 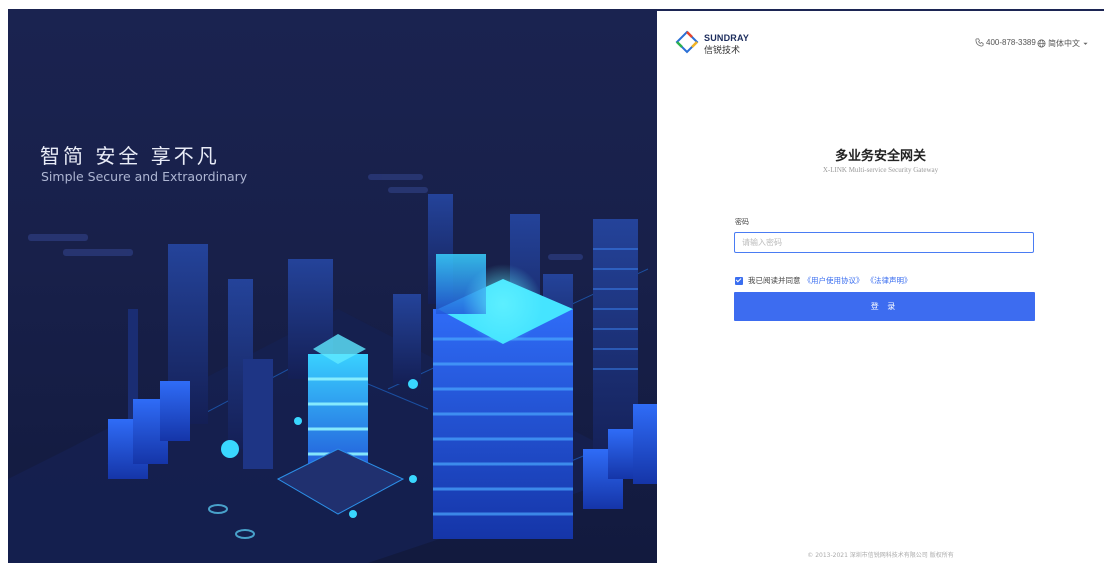 What do you see at coordinates (1041, 43) in the screenshot?
I see `globe-icon` at bounding box center [1041, 43].